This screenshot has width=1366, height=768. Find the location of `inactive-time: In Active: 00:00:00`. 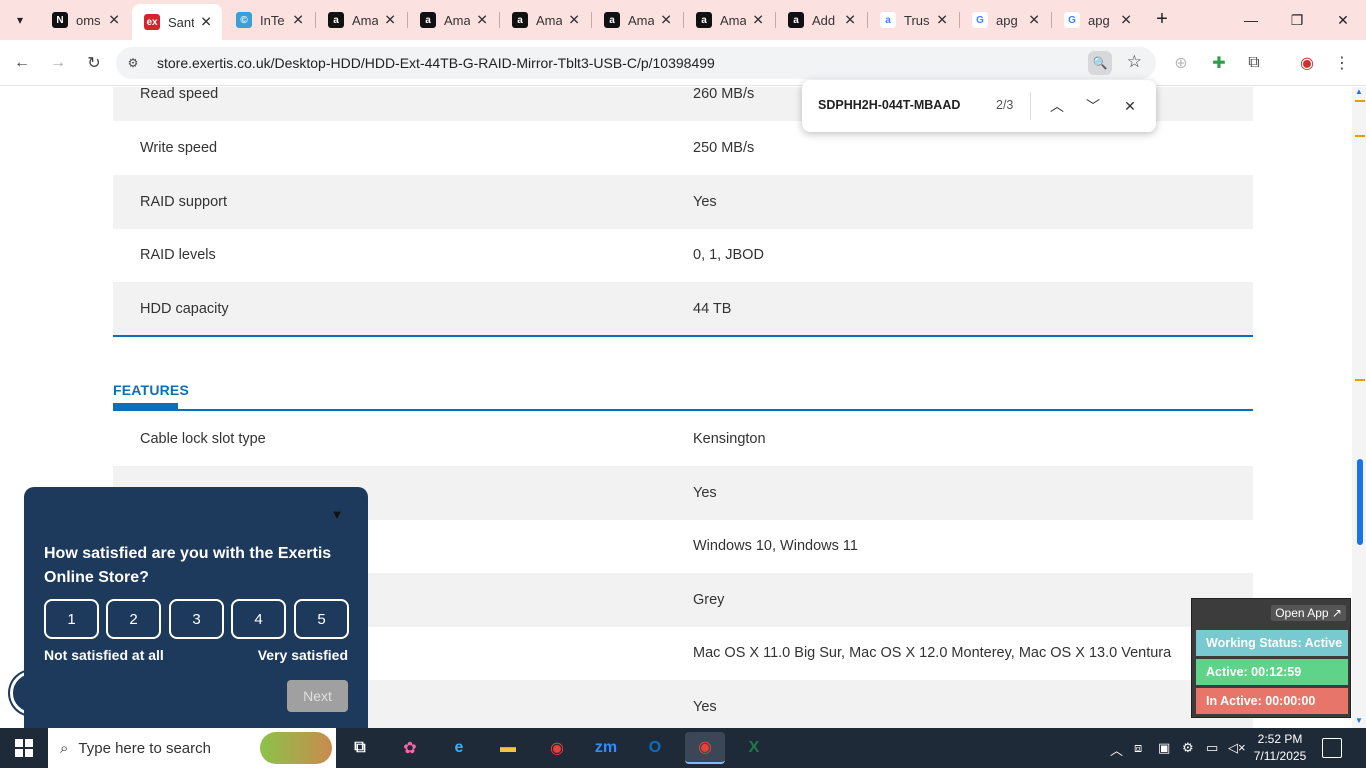

inactive-time: In Active: 00:00:00 is located at coordinates (1272, 701).